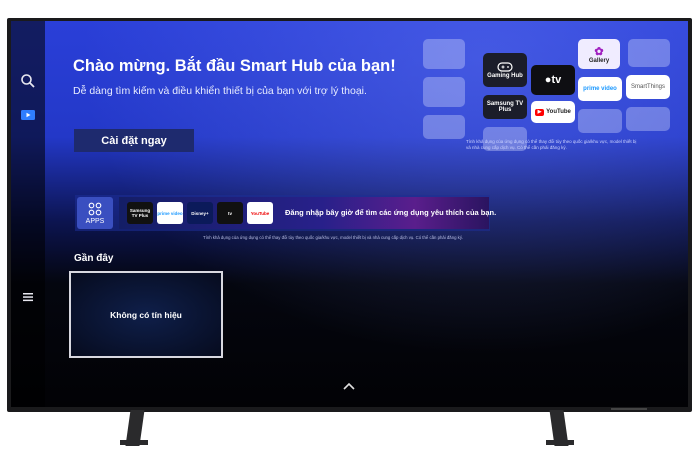 Image resolution: width=700 pixels, height=467 pixels. I want to click on welcome-title: Chào mừng. Bắt đầu Smart Hub của bạn!, so click(234, 66).